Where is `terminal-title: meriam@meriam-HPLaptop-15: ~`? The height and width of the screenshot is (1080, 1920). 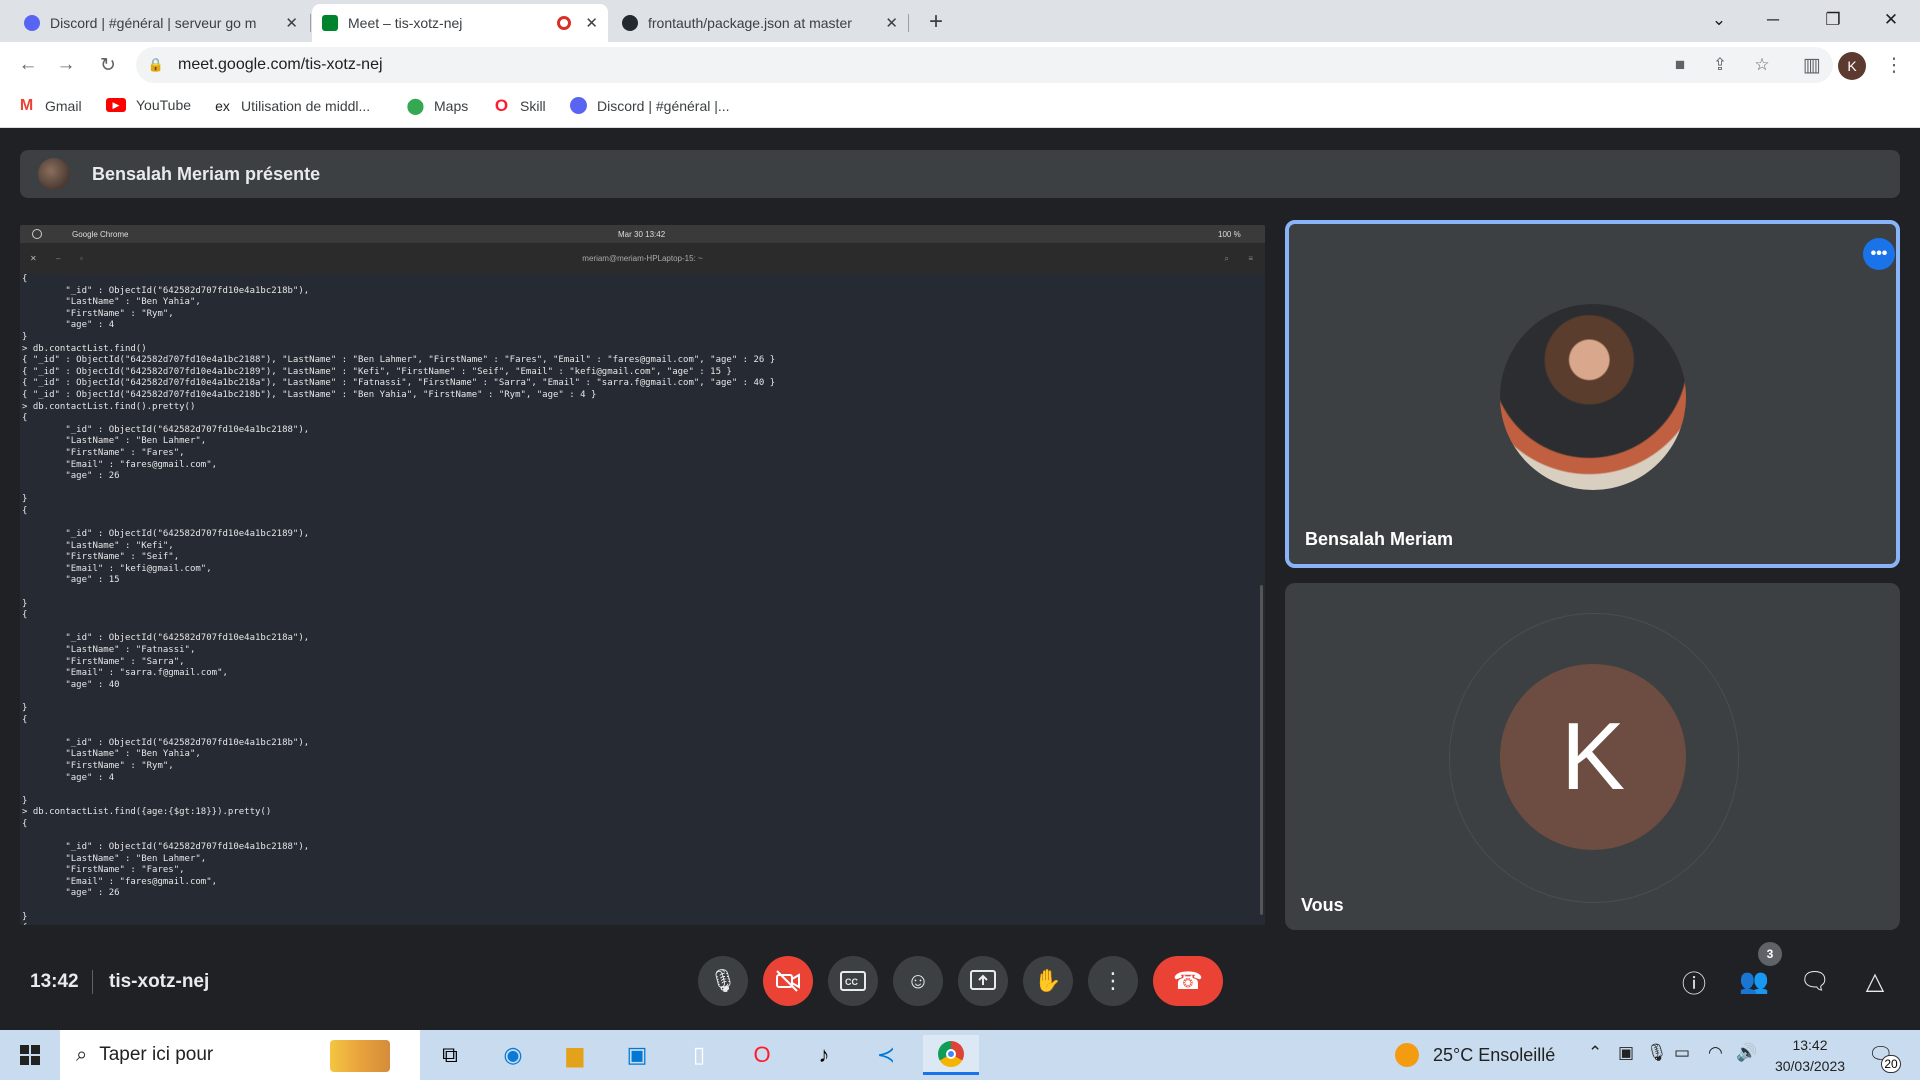 terminal-title: meriam@meriam-HPLaptop-15: ~ is located at coordinates (642, 258).